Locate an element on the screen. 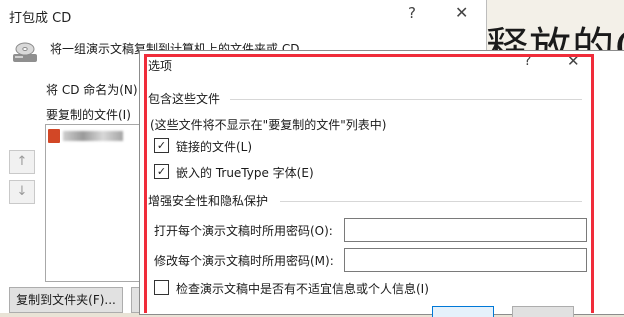  files-to-copy-label: 要复制的文件(I) is located at coordinates (88, 115).